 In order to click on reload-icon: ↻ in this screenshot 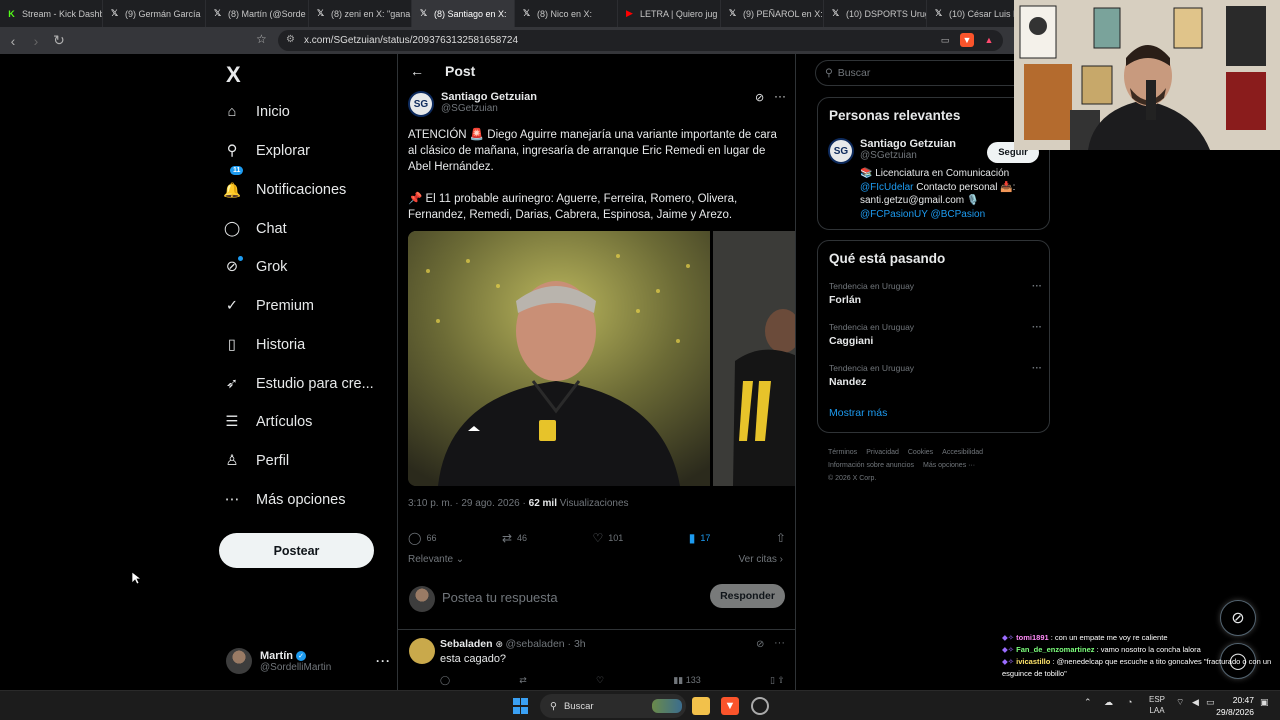, I will do `click(59, 41)`.